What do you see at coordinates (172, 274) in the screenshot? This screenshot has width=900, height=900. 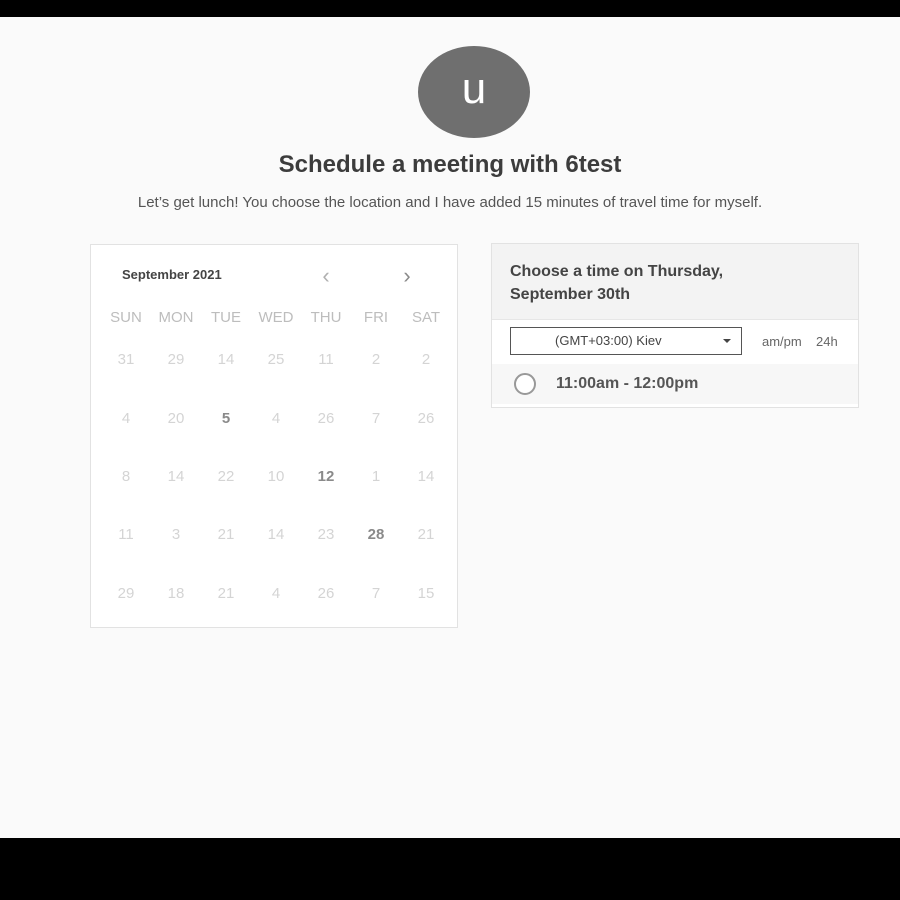 I see `calendar-month-label: September 2021` at bounding box center [172, 274].